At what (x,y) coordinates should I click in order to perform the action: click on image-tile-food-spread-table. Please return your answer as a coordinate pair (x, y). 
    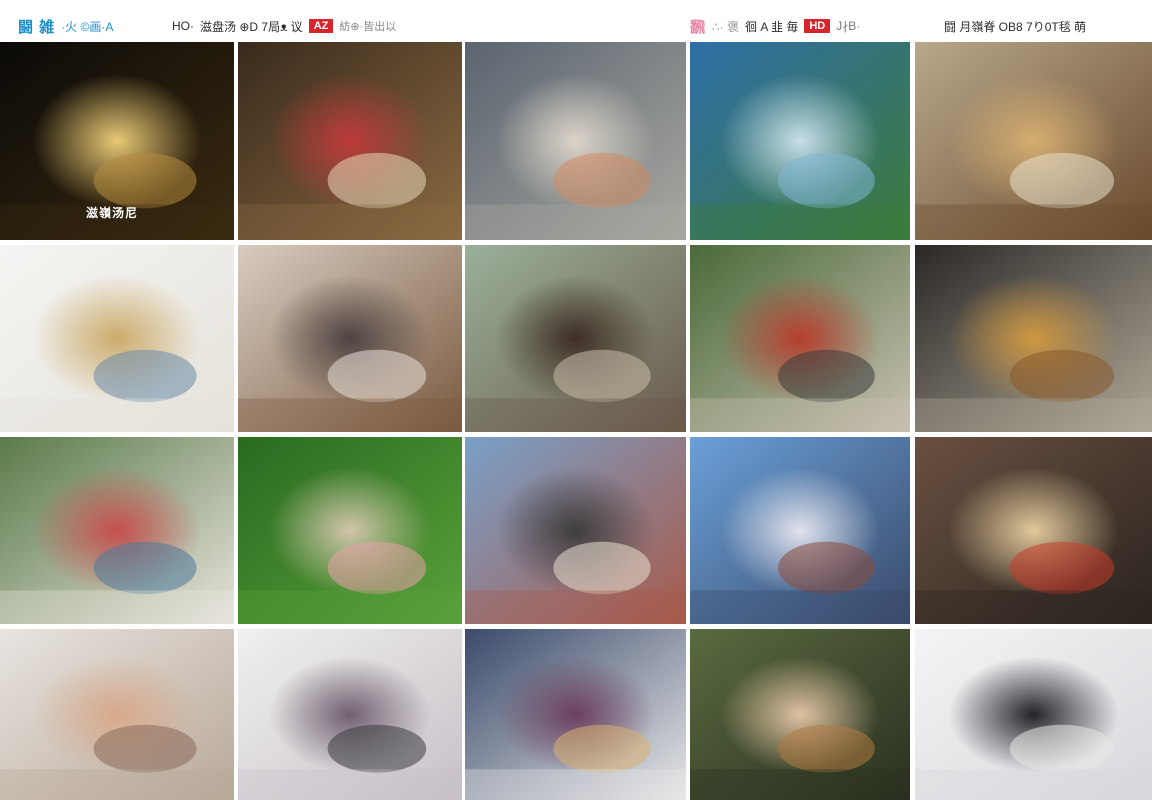
    Looking at the image, I should click on (1033, 141).